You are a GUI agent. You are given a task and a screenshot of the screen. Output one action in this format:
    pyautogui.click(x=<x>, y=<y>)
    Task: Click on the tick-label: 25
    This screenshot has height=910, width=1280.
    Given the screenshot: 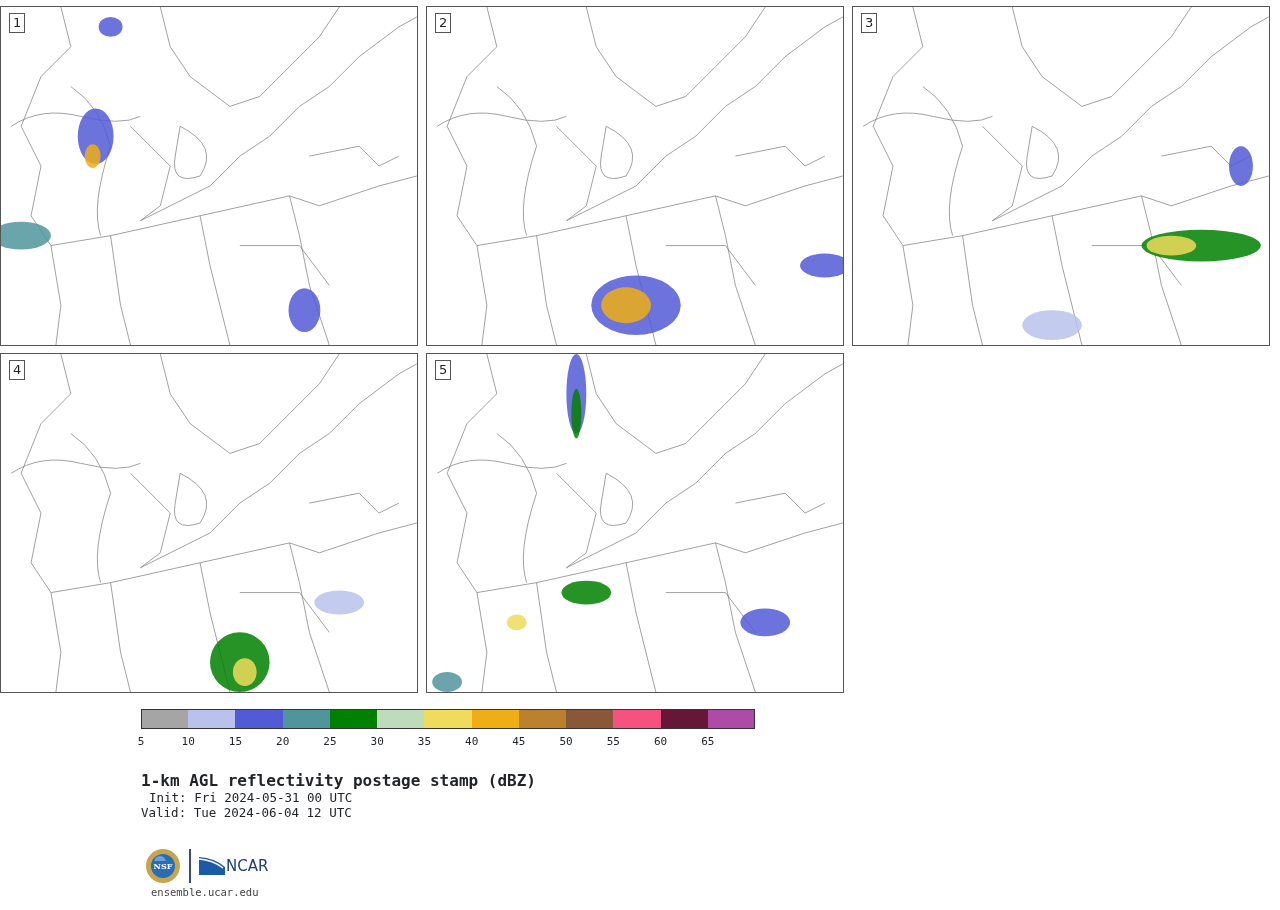 What is the action you would take?
    pyautogui.click(x=330, y=741)
    